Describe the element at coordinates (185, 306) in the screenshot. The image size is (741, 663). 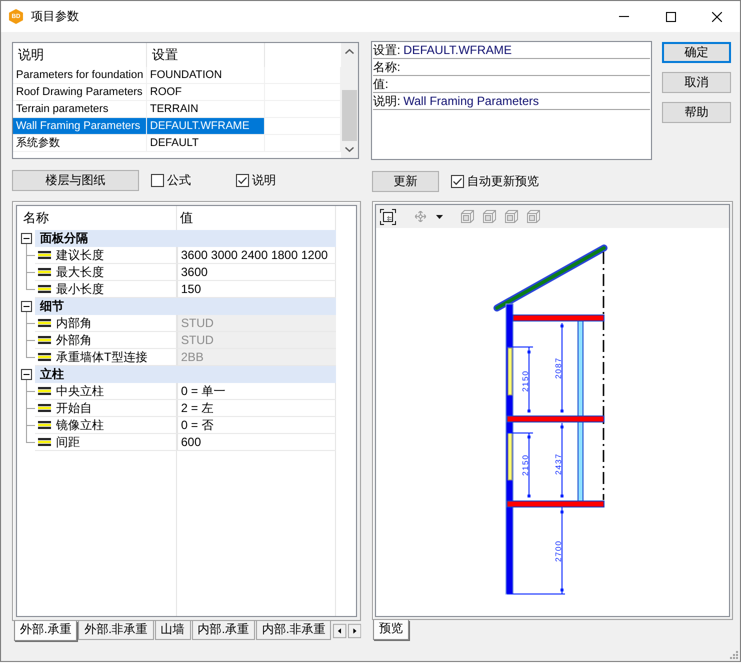
I see `group-header: 细节` at that location.